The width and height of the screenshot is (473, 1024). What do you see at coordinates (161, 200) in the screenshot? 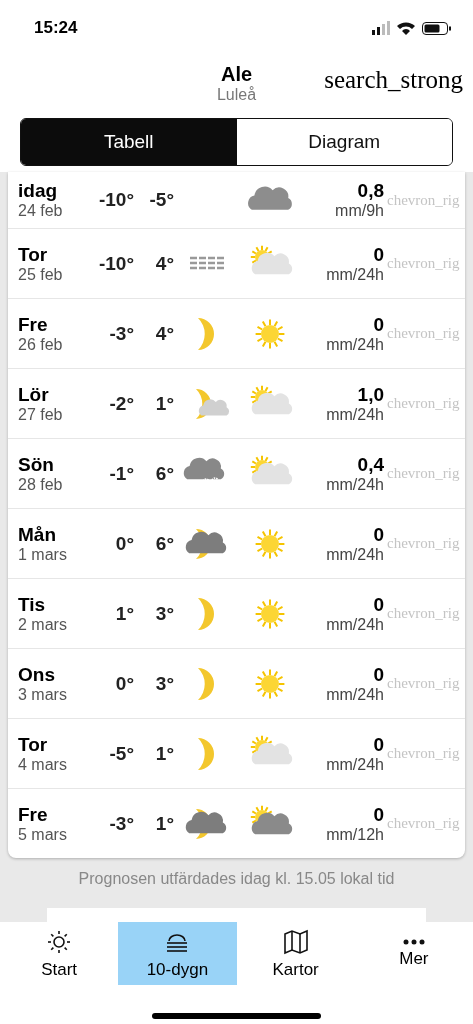
I see `high-temperature: -5°` at bounding box center [161, 200].